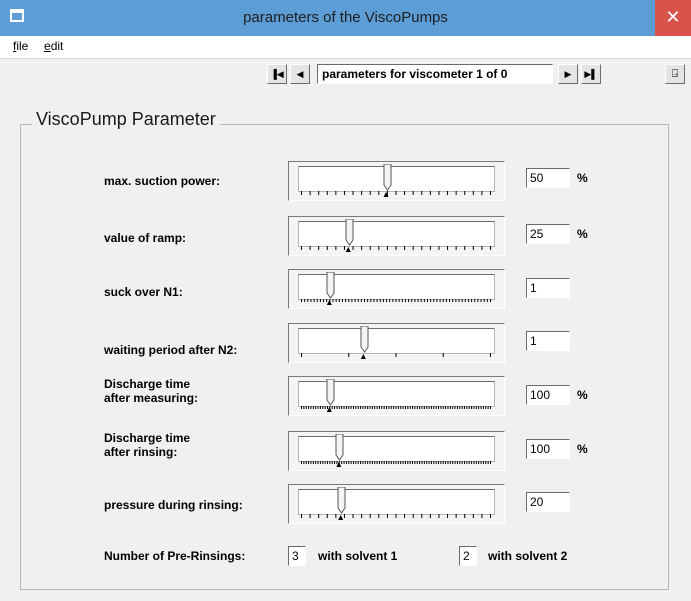  I want to click on title-bar: parameters of the ViscoPumps ✕, so click(345, 18).